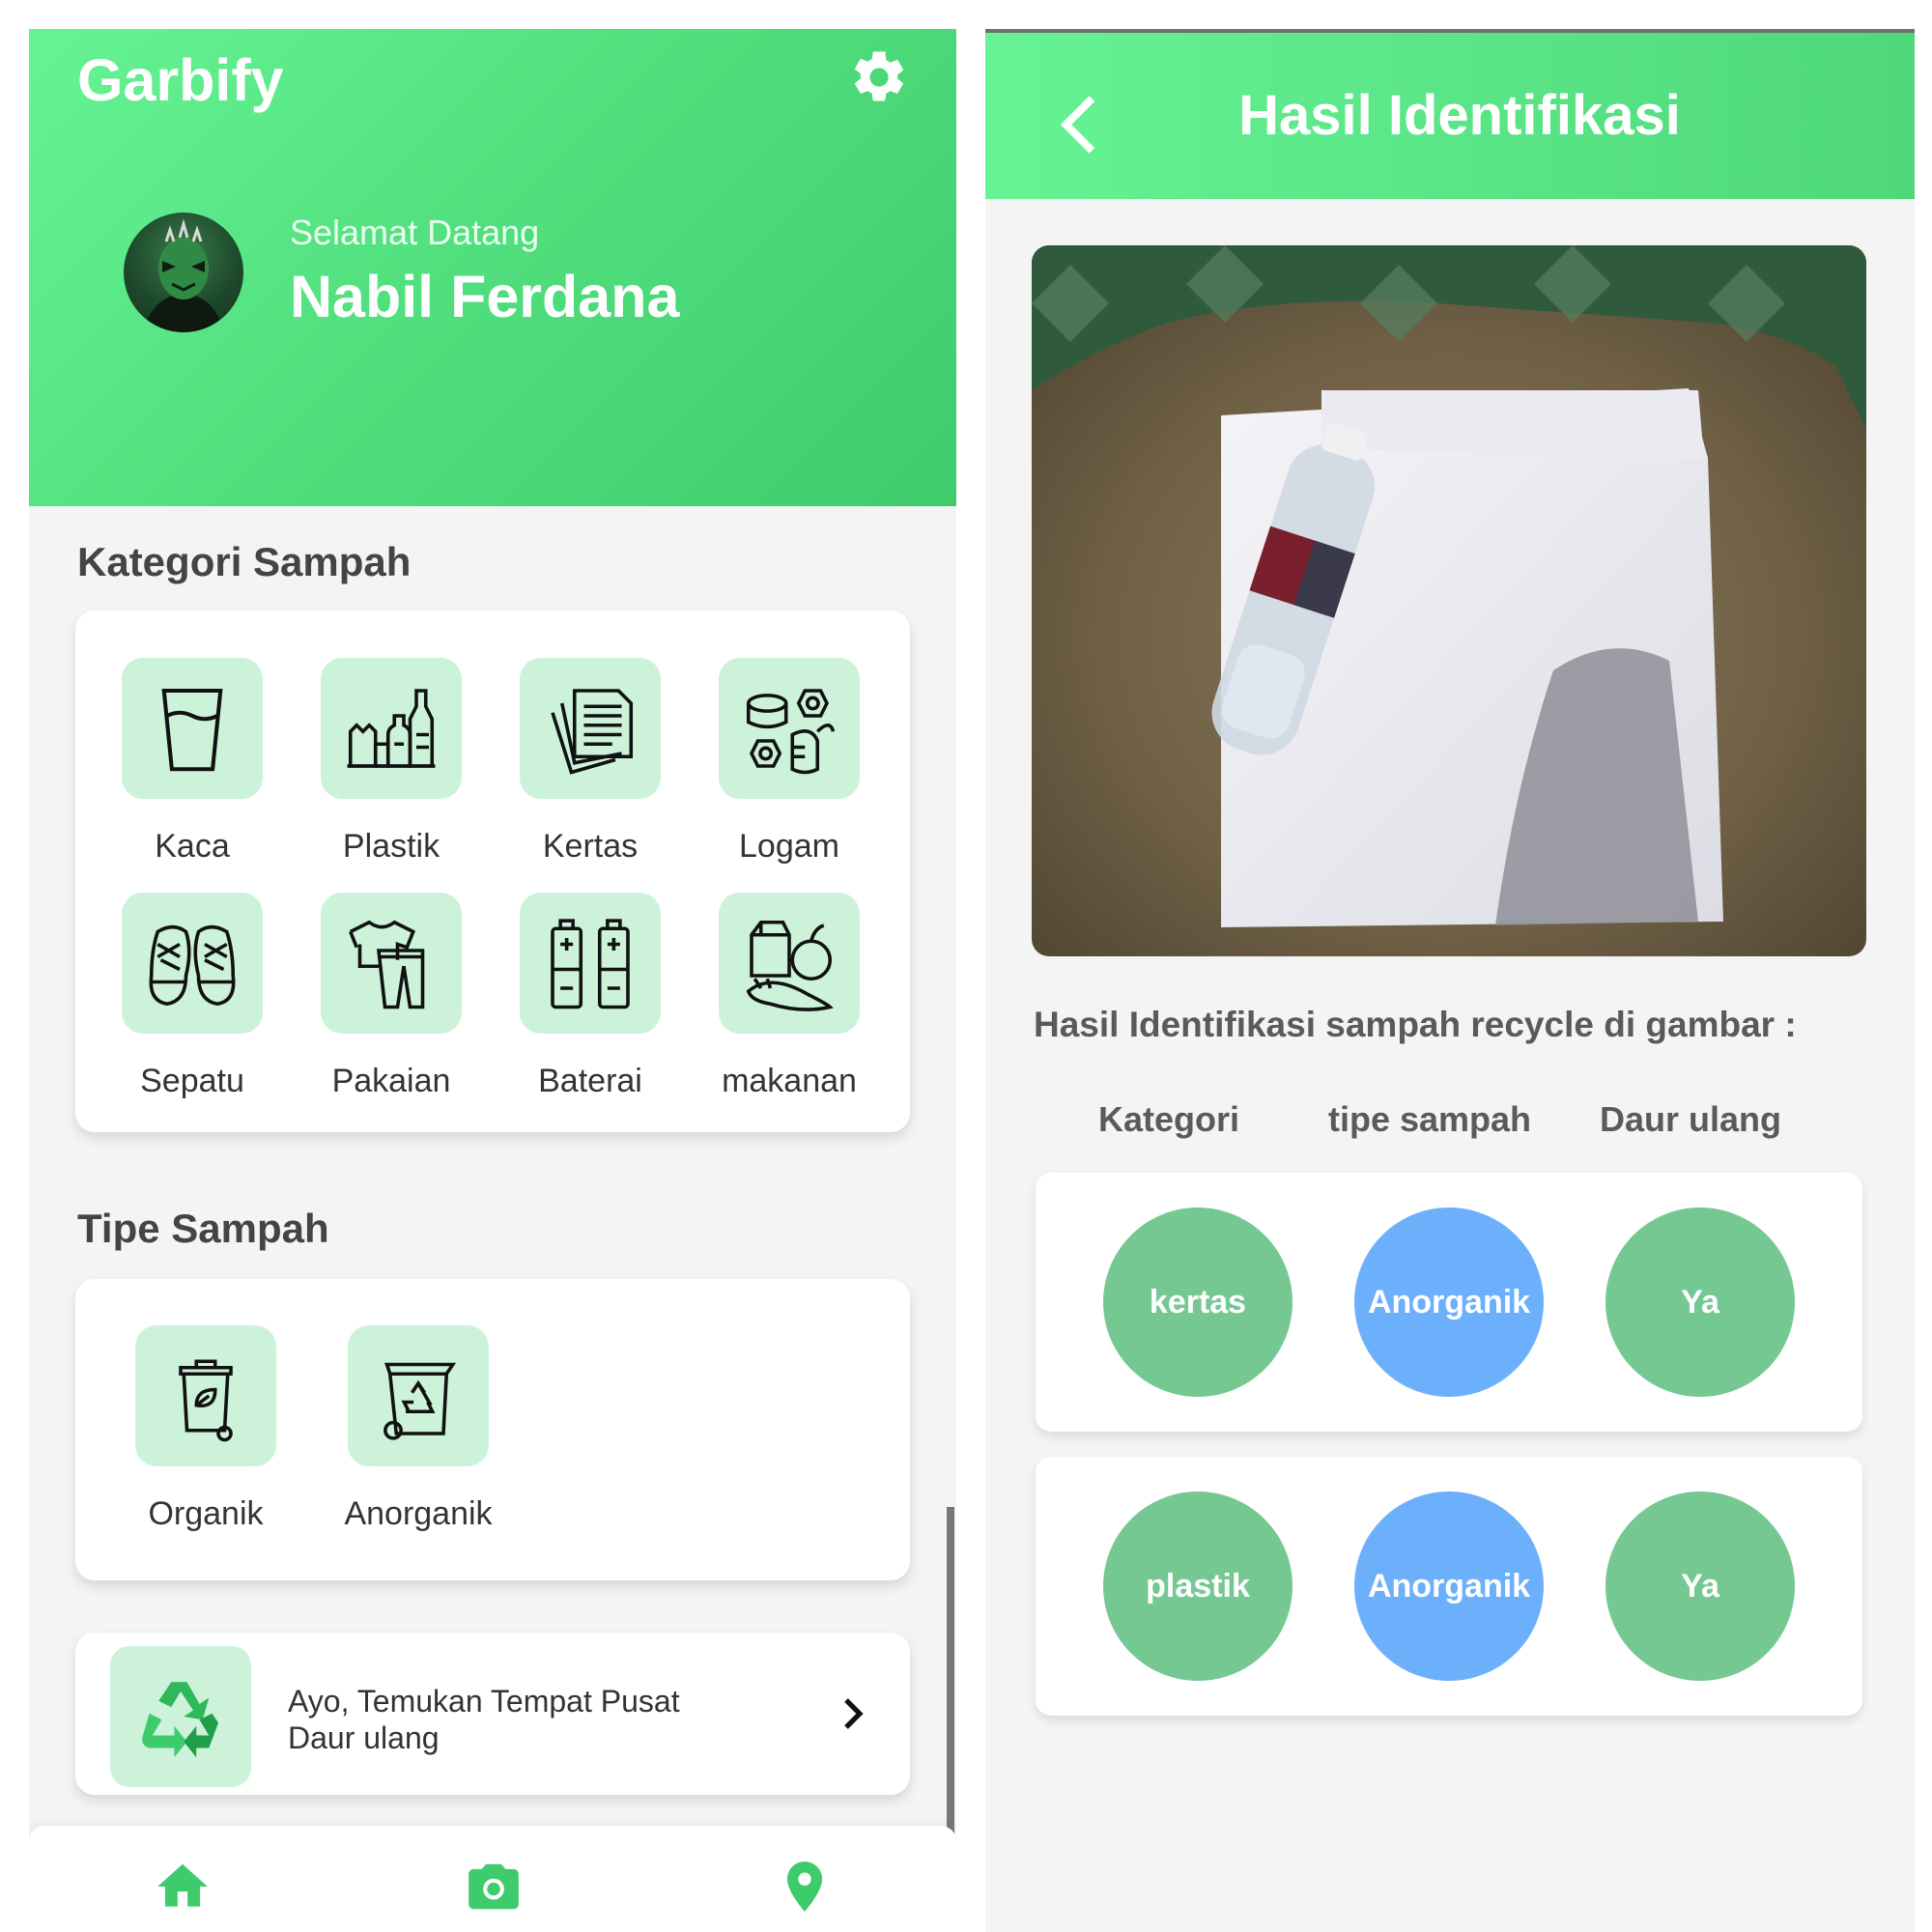  What do you see at coordinates (192, 965) in the screenshot?
I see `shoes-icon` at bounding box center [192, 965].